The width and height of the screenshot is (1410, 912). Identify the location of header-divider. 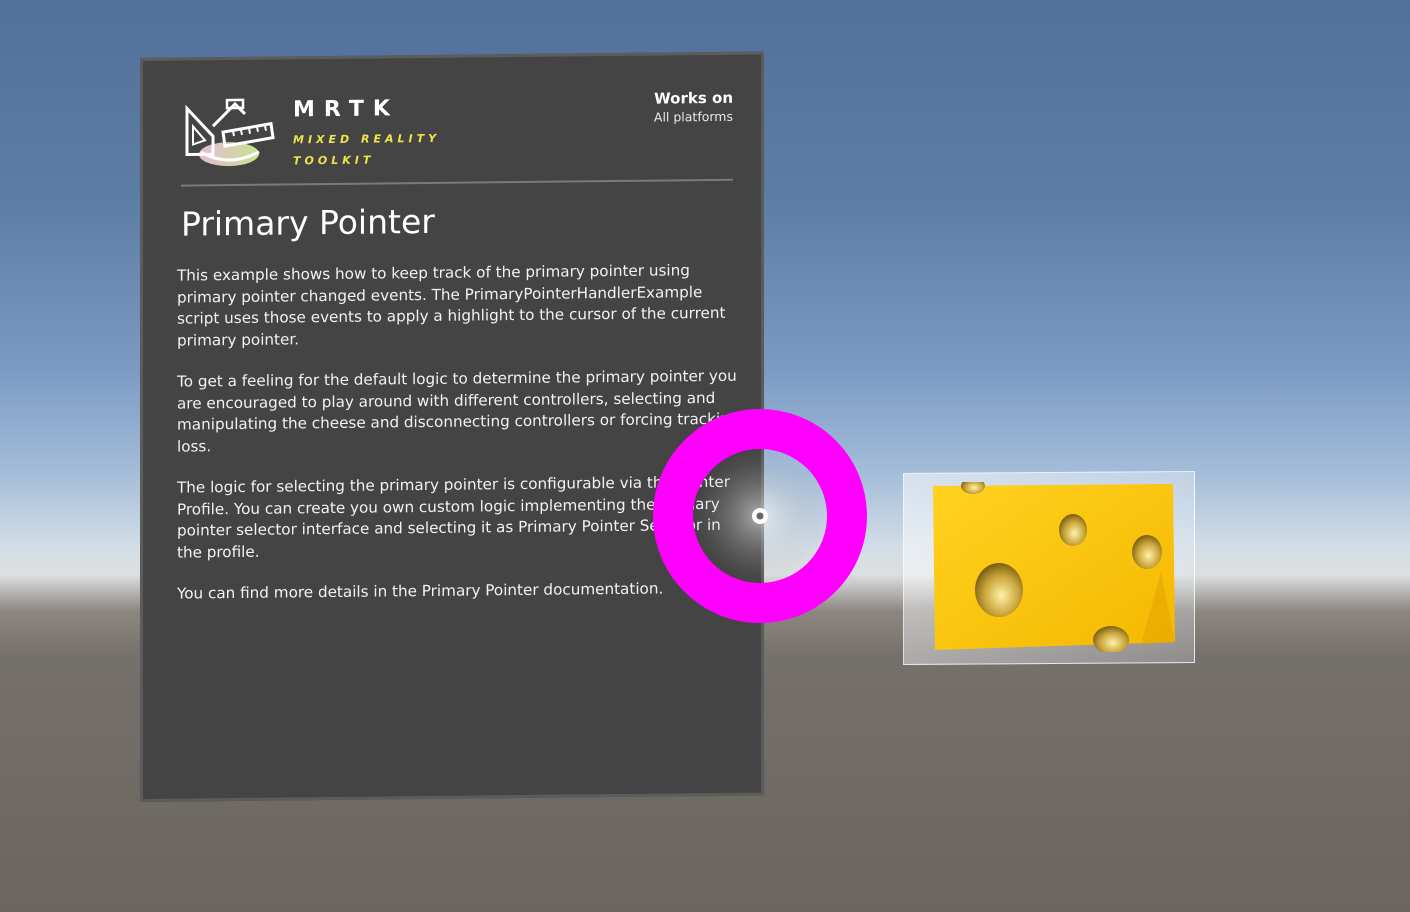
(457, 182).